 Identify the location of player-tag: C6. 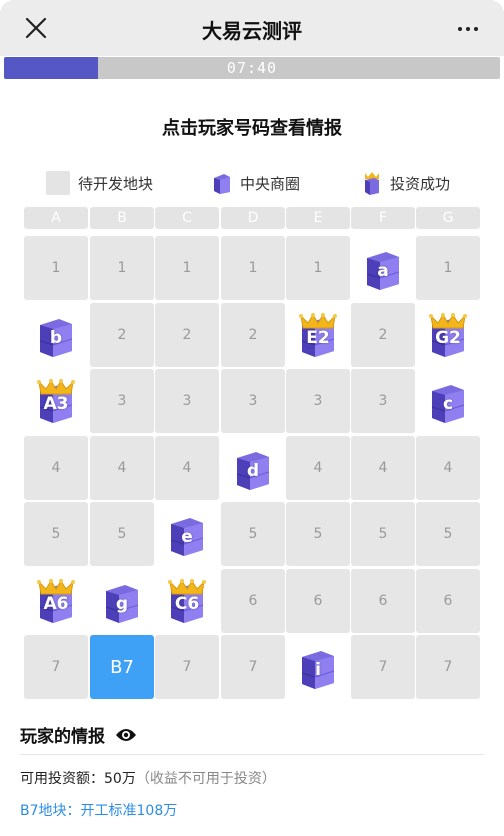
(187, 603).